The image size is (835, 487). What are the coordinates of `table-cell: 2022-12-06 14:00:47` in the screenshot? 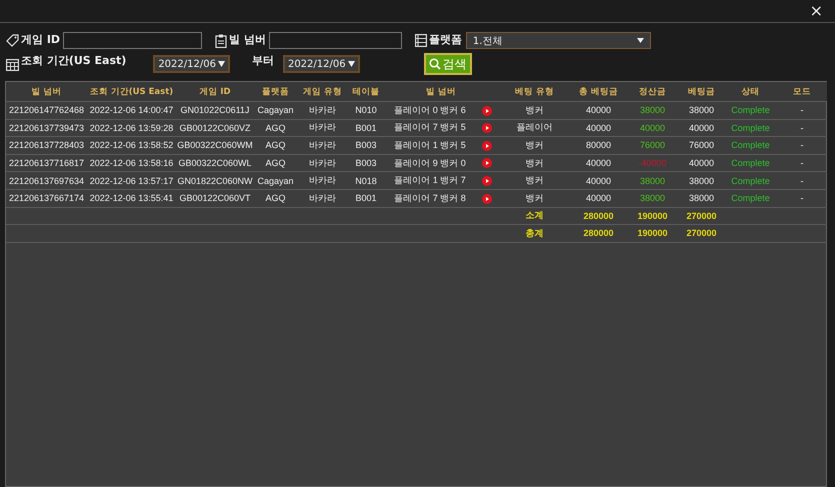 It's located at (131, 111).